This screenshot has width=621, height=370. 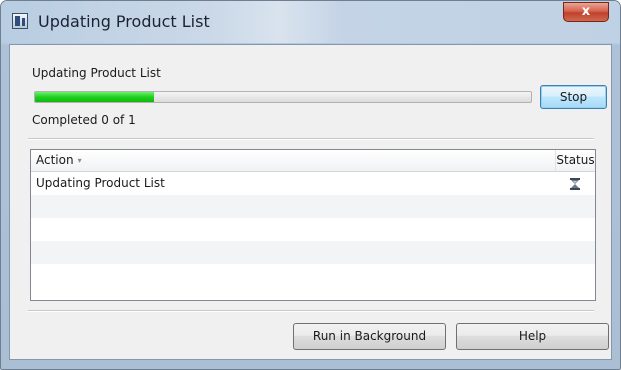 I want to click on run-in-background-button: Run in Background, so click(x=369, y=336).